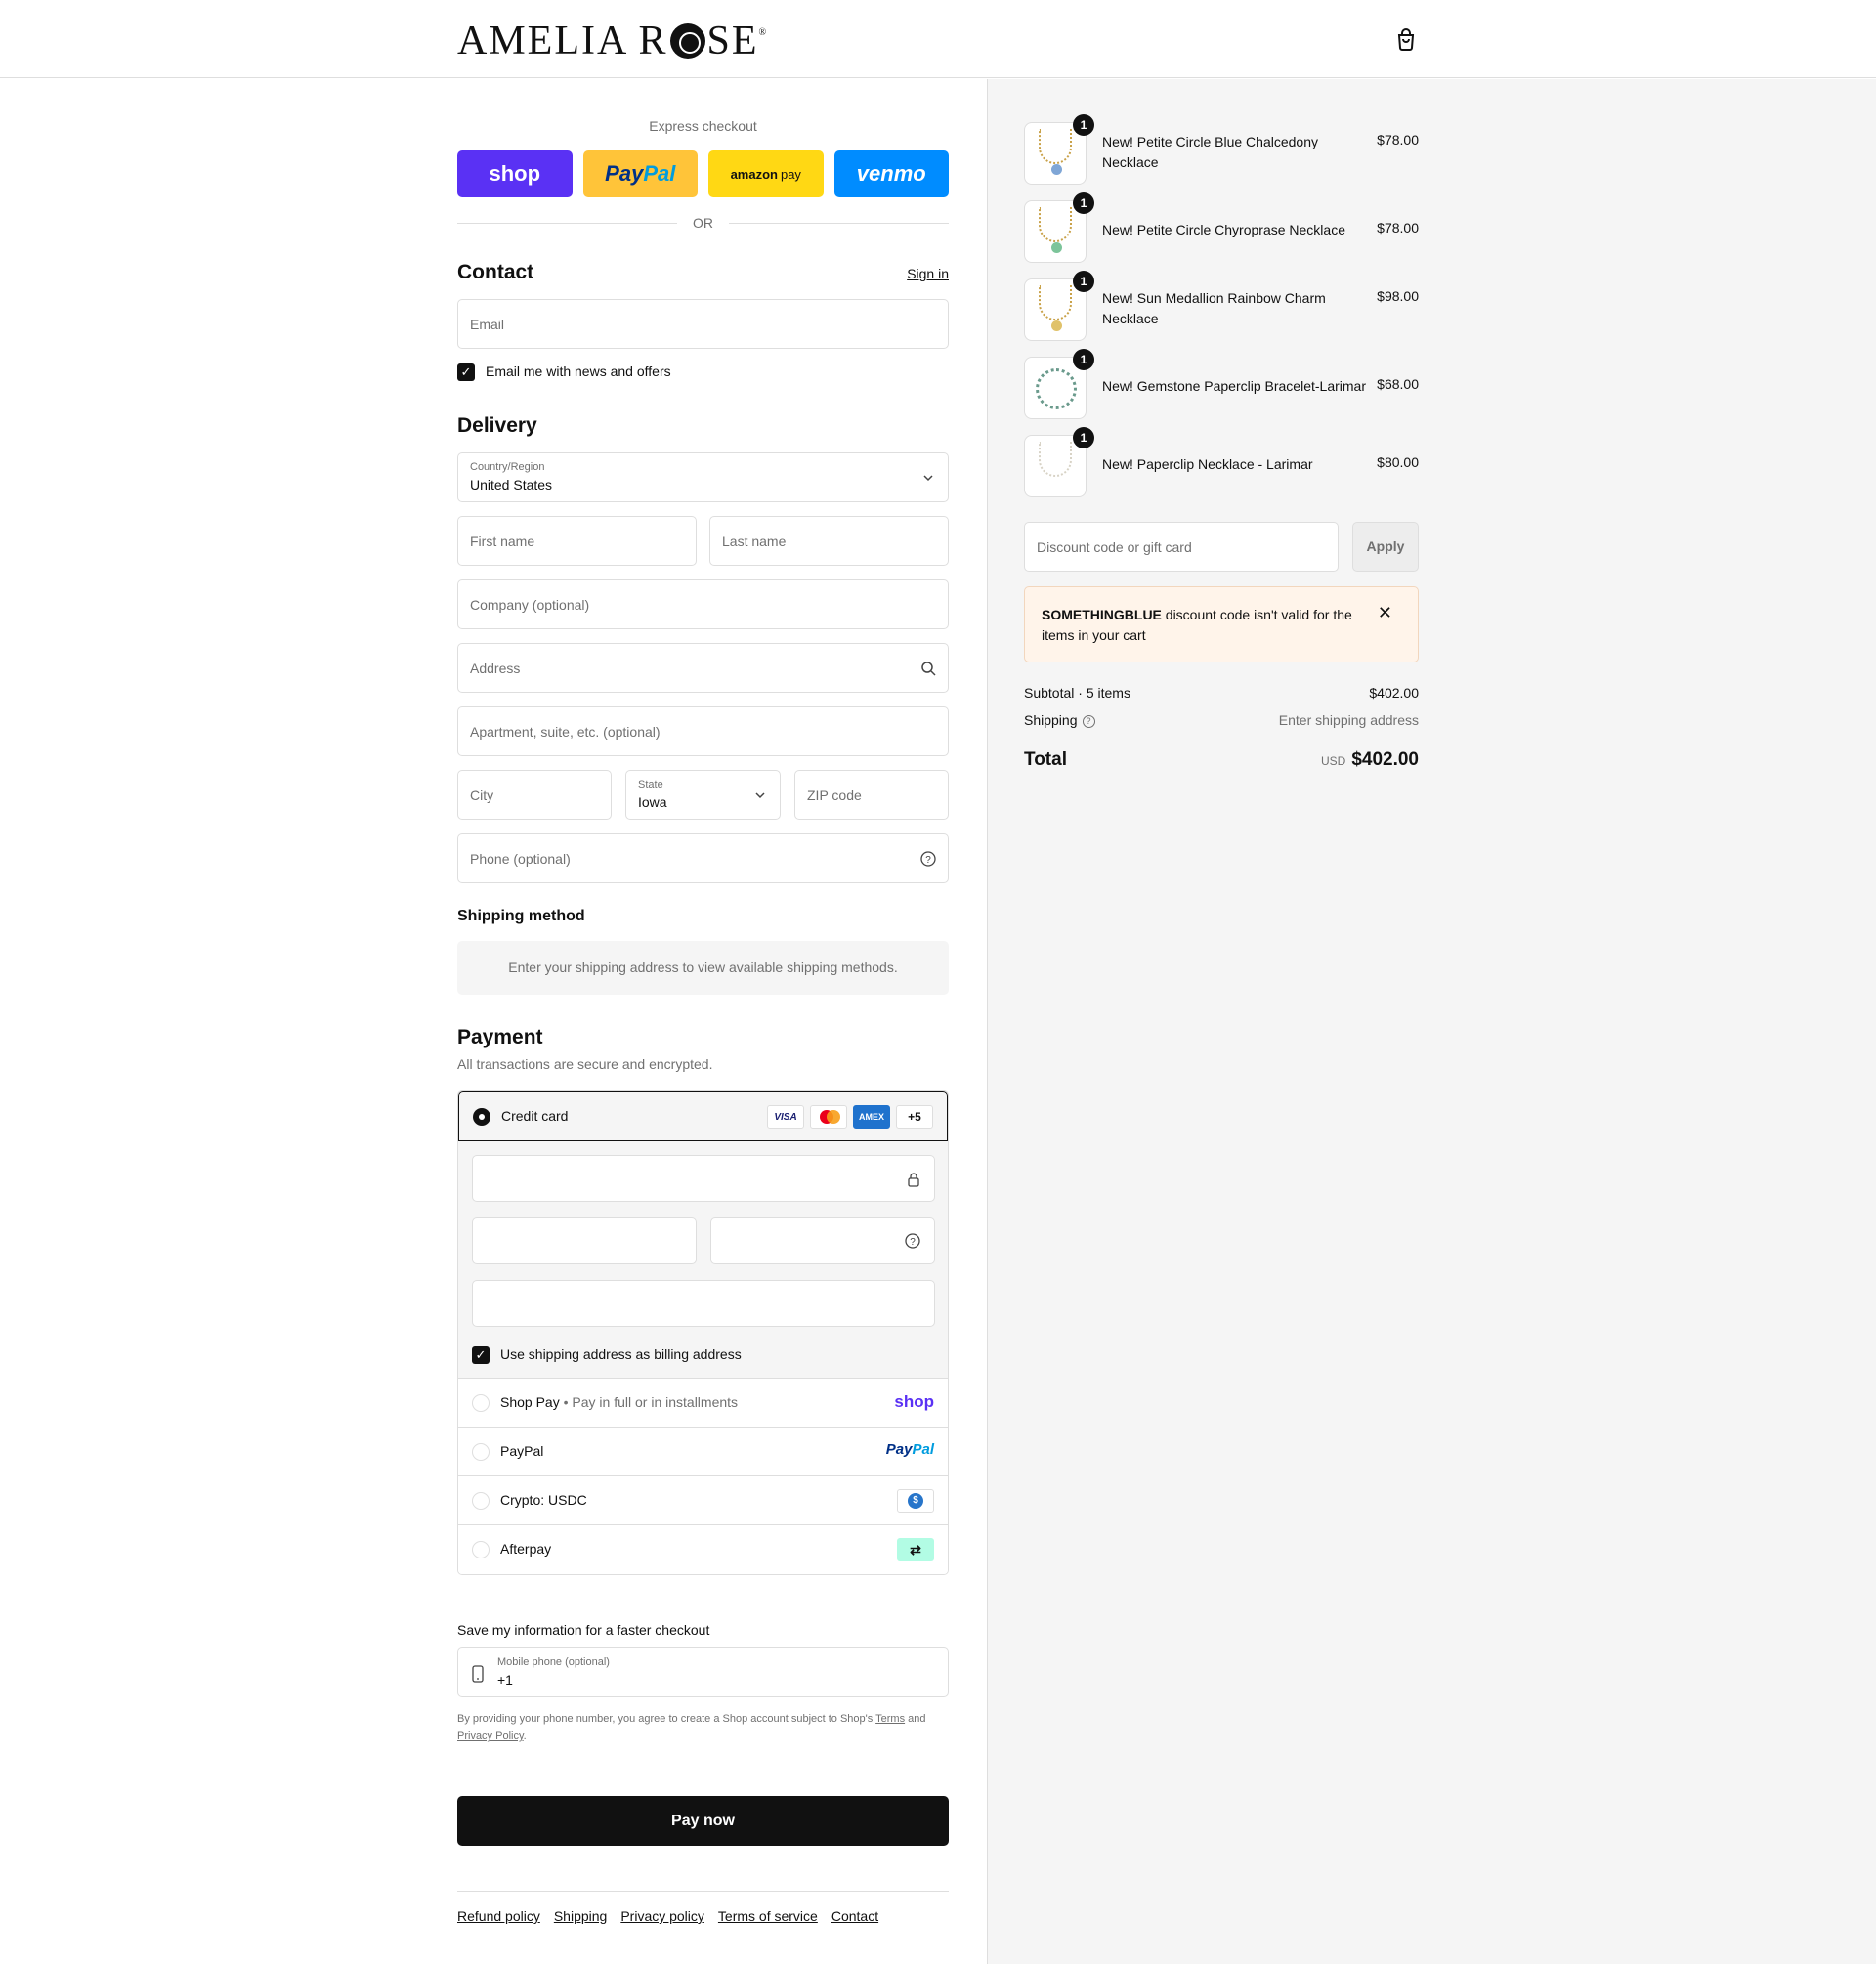 Image resolution: width=1876 pixels, height=1964 pixels. Describe the element at coordinates (703, 477) in the screenshot. I see `country-select: Country/Region United States` at that location.